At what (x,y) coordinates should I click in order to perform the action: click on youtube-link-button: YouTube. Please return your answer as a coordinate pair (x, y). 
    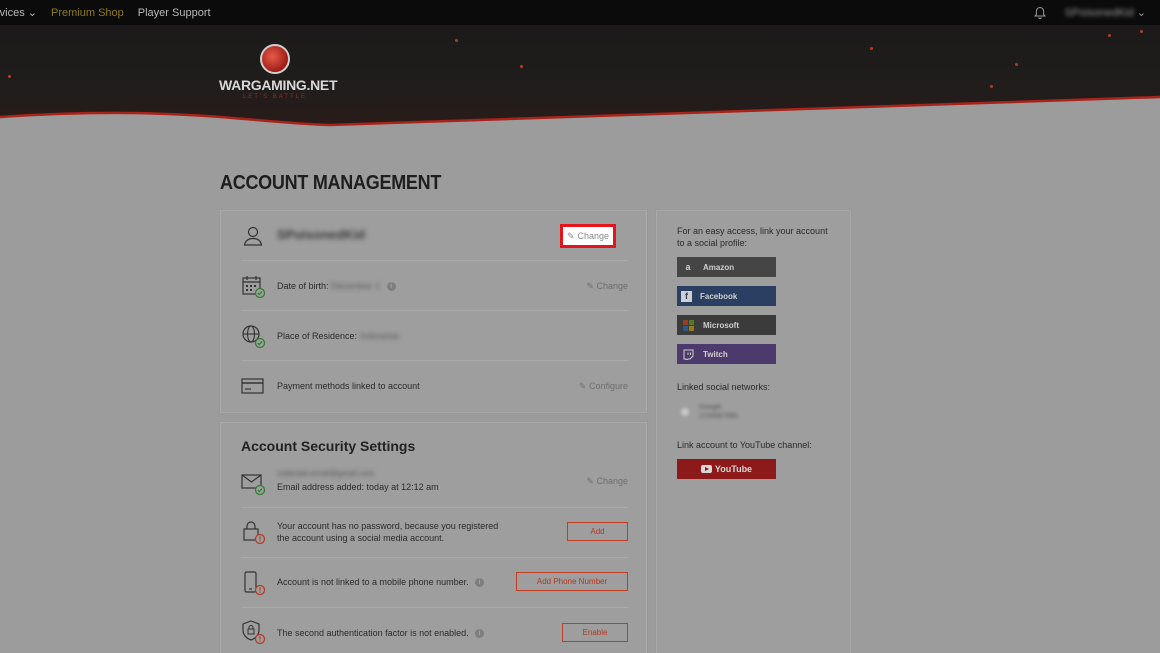
    Looking at the image, I should click on (726, 469).